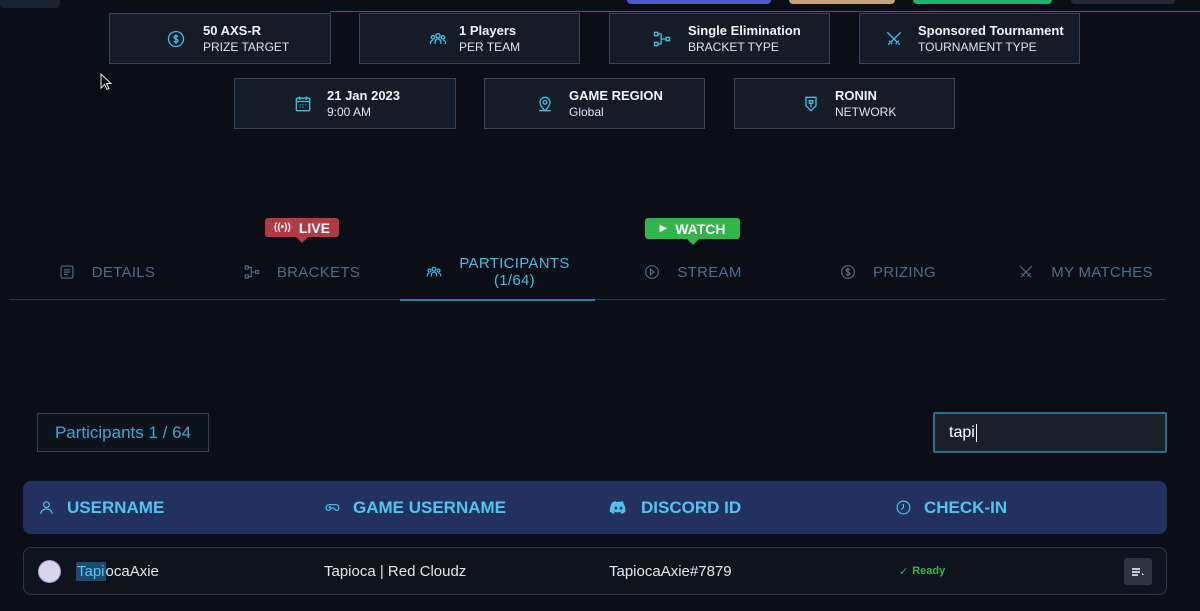  I want to click on cell-game-username: Tapioca | Red Cloudz, so click(395, 571).